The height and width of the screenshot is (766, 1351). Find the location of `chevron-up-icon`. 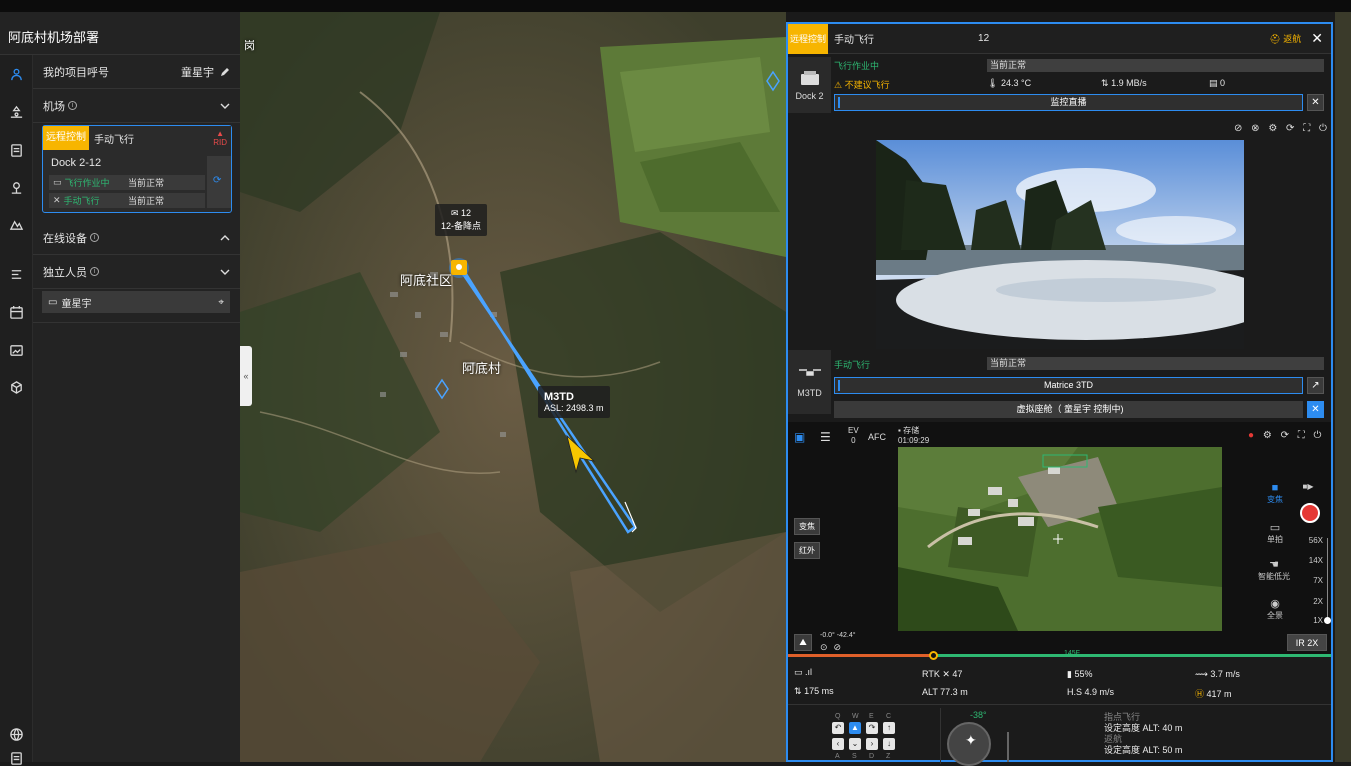

chevron-up-icon is located at coordinates (225, 238).